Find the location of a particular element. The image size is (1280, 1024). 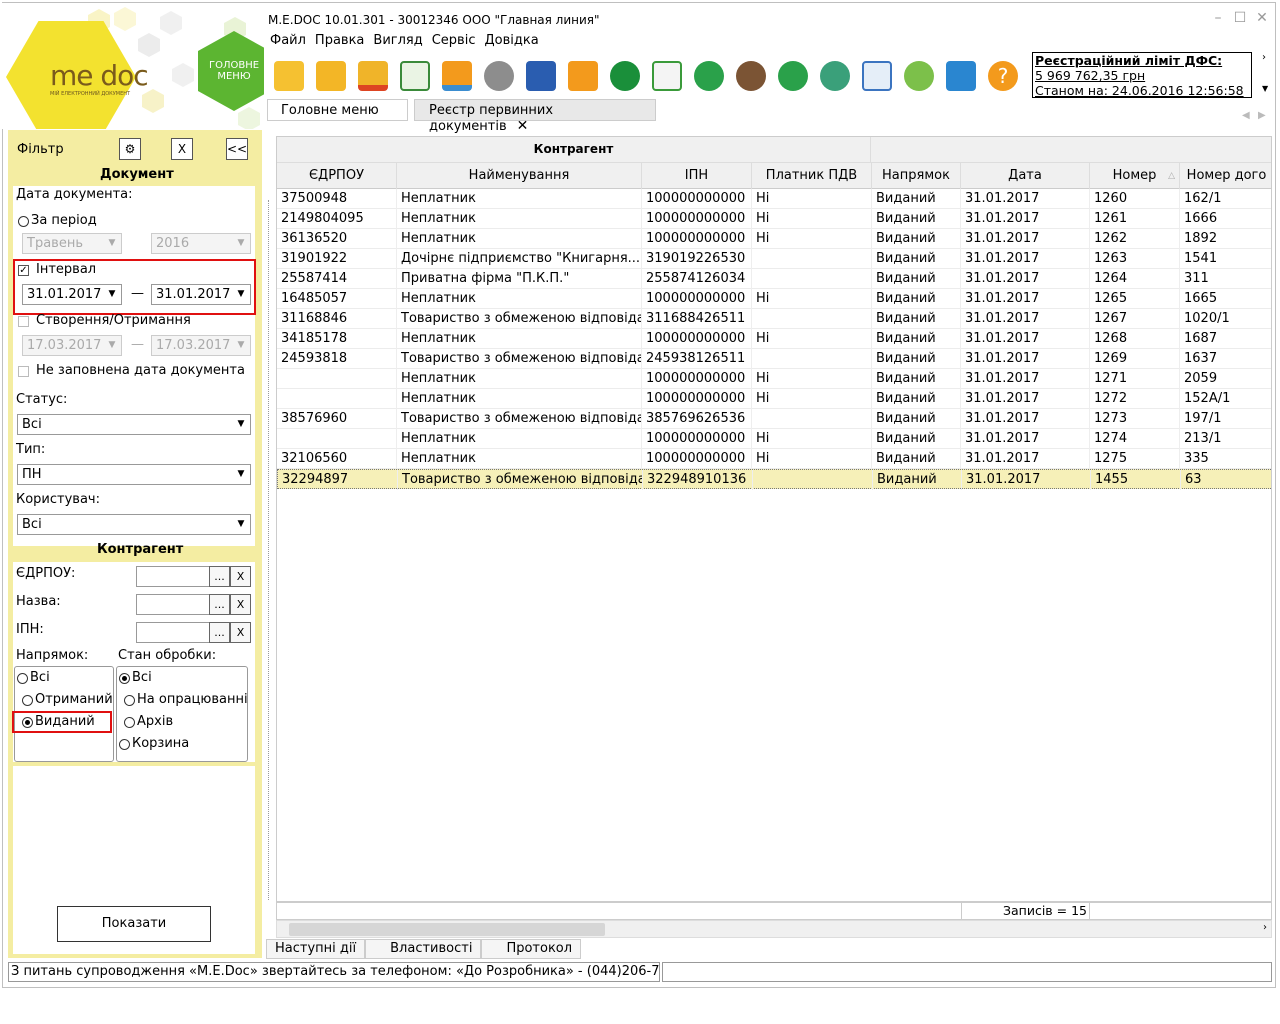

limit-value: 5 969 762,35 грн is located at coordinates (1142, 75).